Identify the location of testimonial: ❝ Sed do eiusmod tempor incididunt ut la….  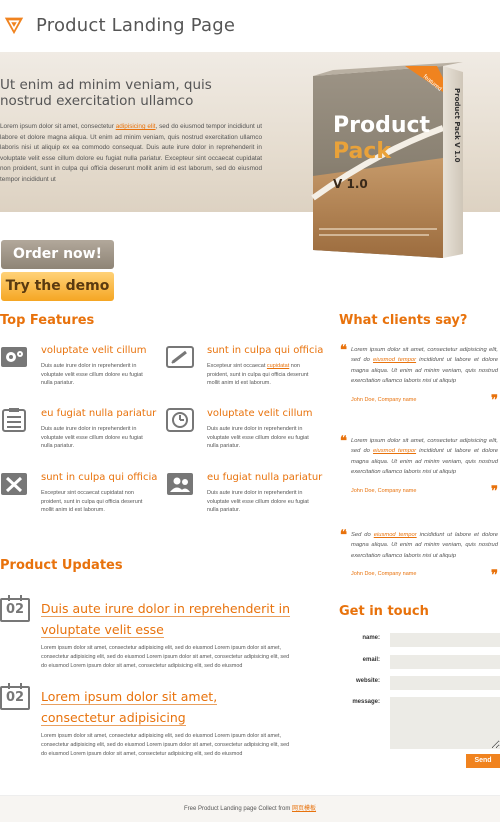
(419, 555).